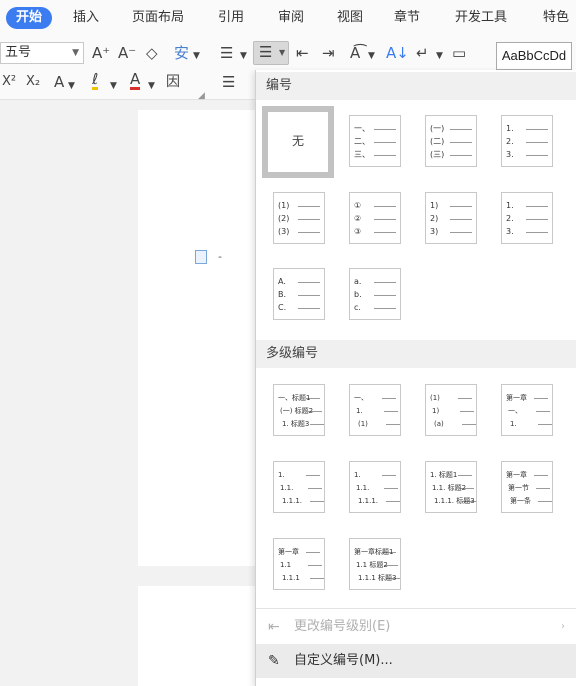 This screenshot has width=576, height=686. Describe the element at coordinates (350, 18) in the screenshot. I see `tab-view: 视图` at that location.